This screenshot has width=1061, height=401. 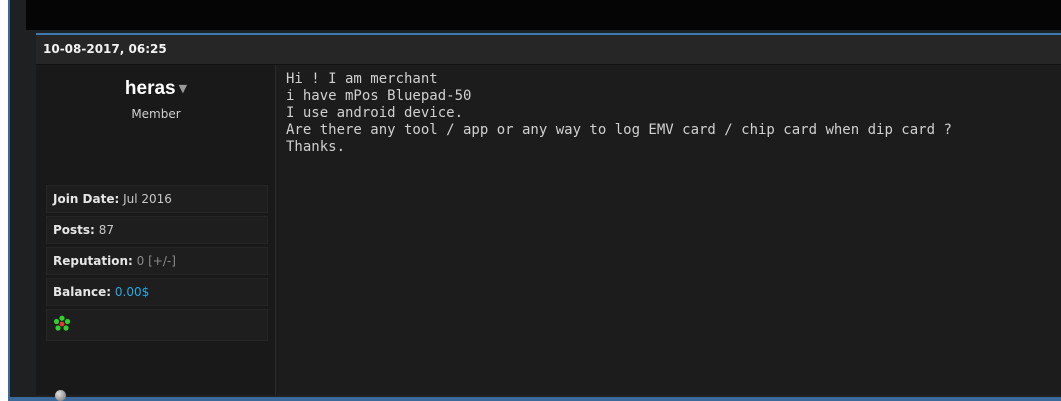 I want to click on user-title: Member, so click(x=156, y=114).